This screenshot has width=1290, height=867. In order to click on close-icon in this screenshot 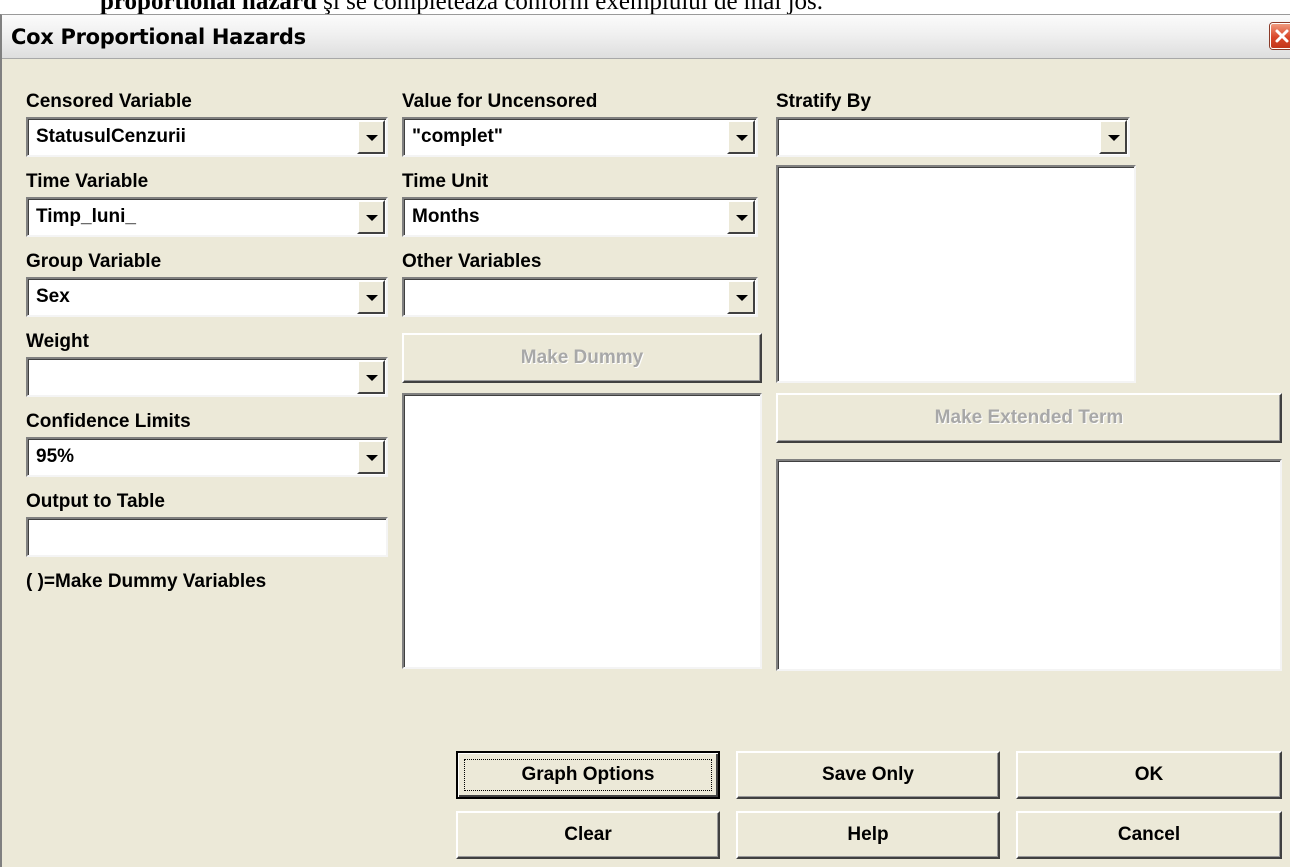, I will do `click(1282, 36)`.